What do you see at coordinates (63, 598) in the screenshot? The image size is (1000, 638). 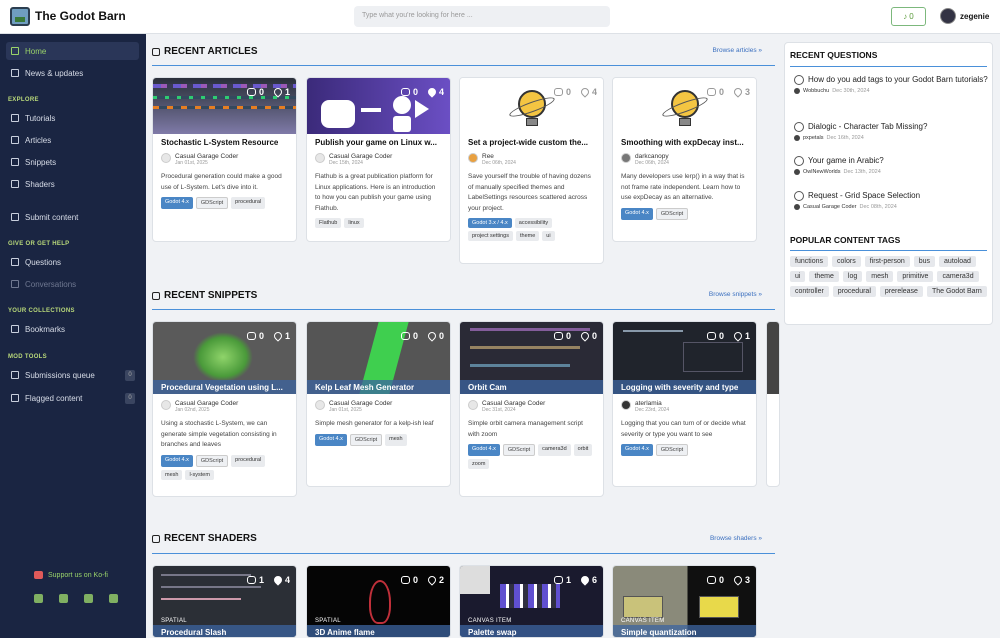 I see `discord-icon` at bounding box center [63, 598].